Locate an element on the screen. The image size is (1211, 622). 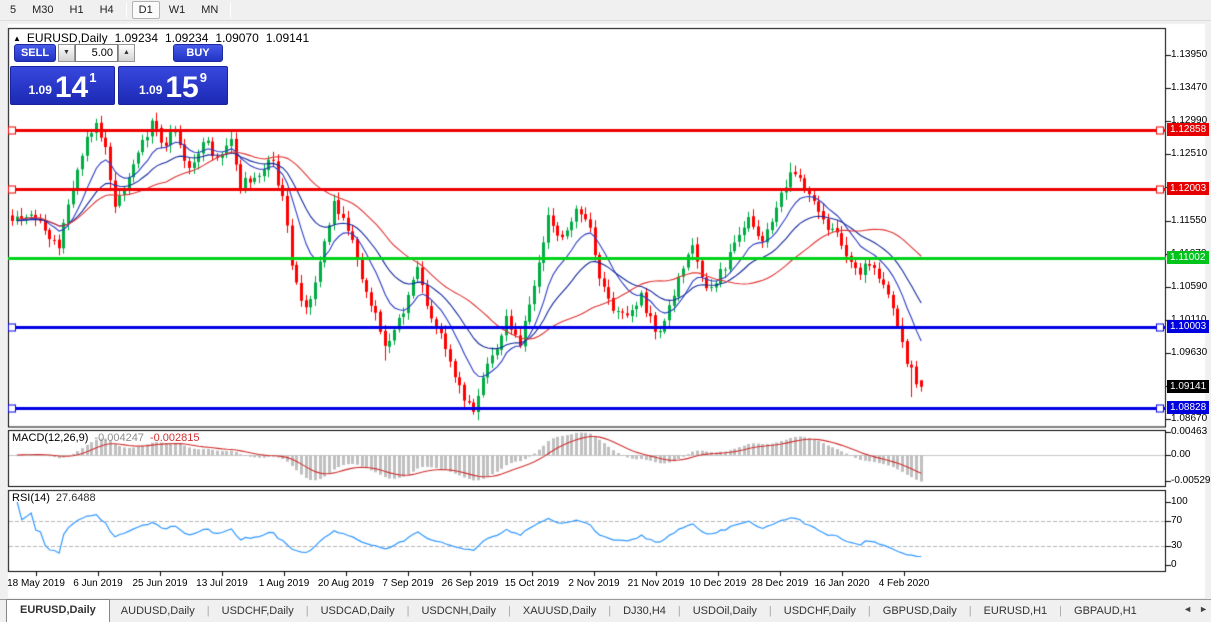
chart-tab-gbpaud-h1: GBPAUD,H1 is located at coordinates (1105, 611).